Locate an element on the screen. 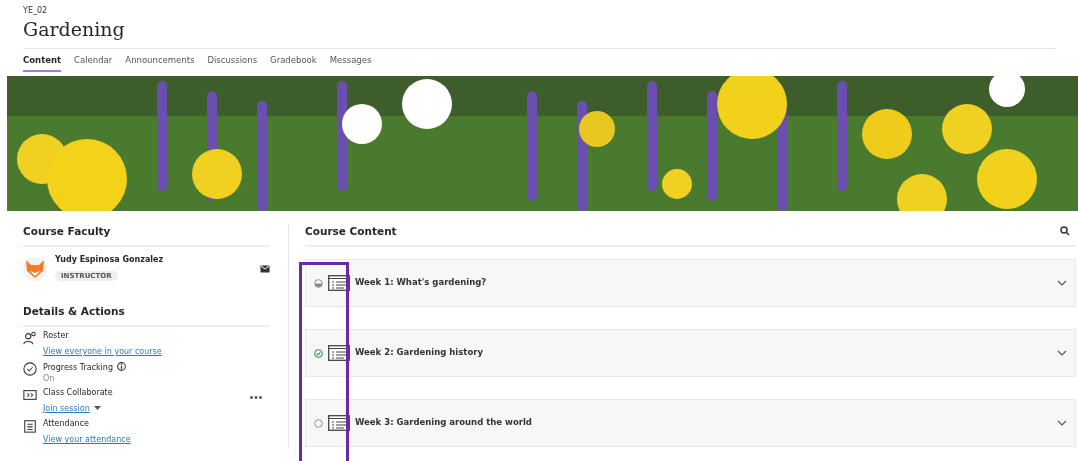  fox-avatar-icon is located at coordinates (35, 268).